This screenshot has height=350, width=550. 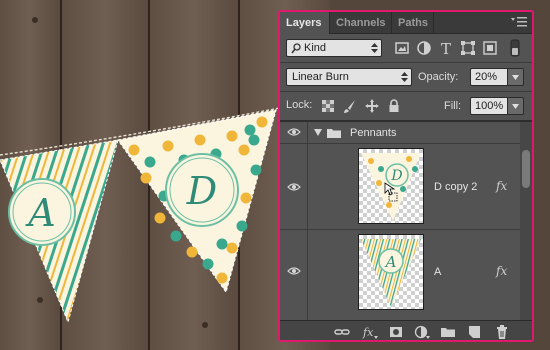 I want to click on new-group-folder-icon, so click(x=448, y=332).